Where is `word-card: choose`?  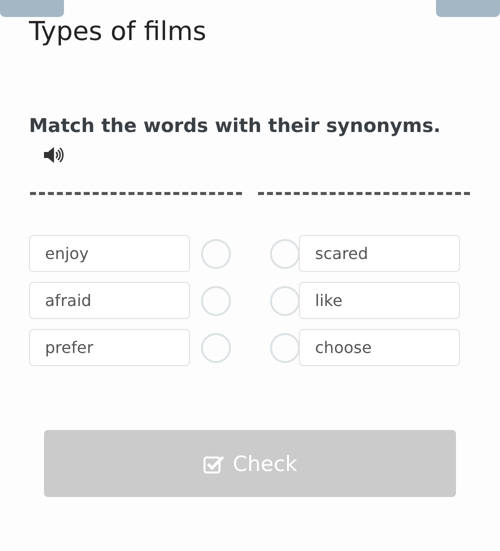 word-card: choose is located at coordinates (379, 347).